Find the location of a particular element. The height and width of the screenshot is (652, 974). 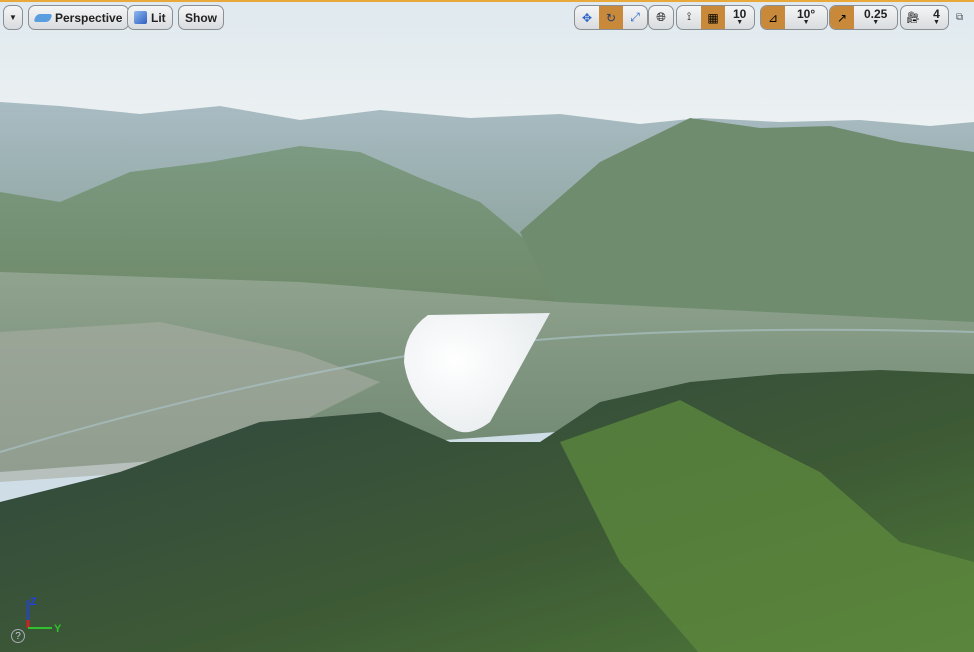

world-coordinates-button: 🌐︎ is located at coordinates (661, 17).